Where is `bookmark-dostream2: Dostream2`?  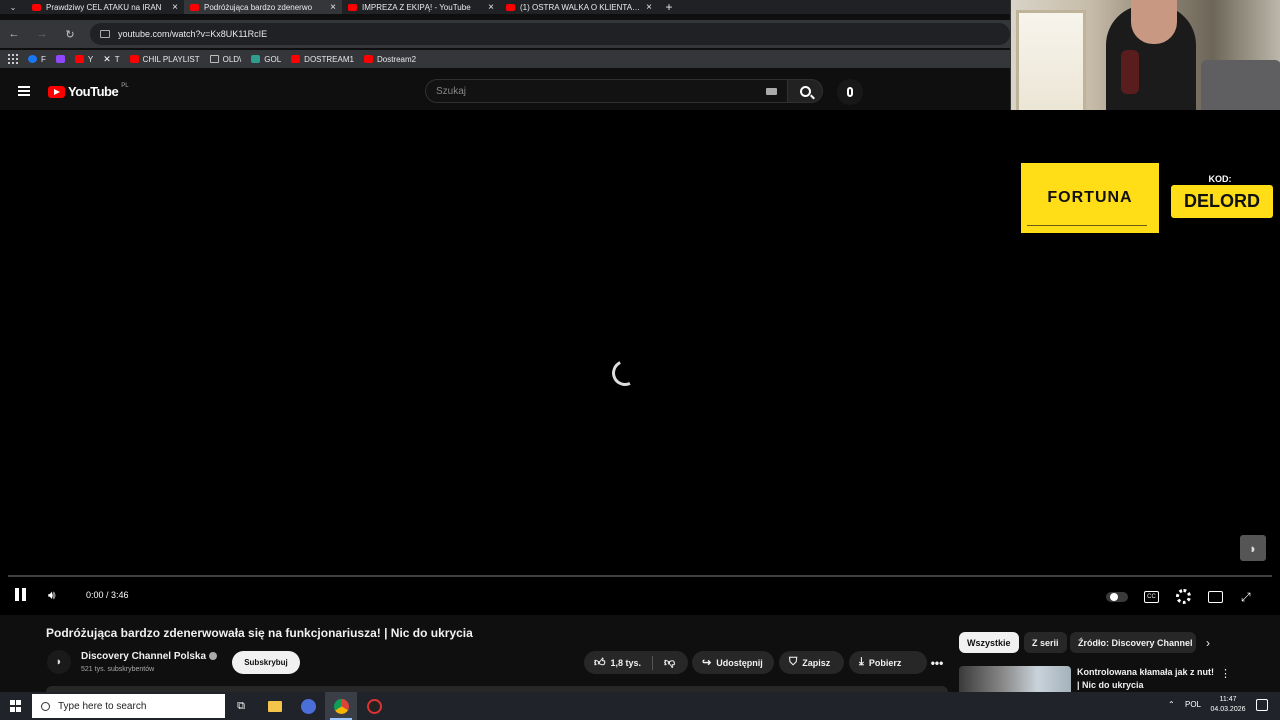
bookmark-dostream2: Dostream2 is located at coordinates (389, 59).